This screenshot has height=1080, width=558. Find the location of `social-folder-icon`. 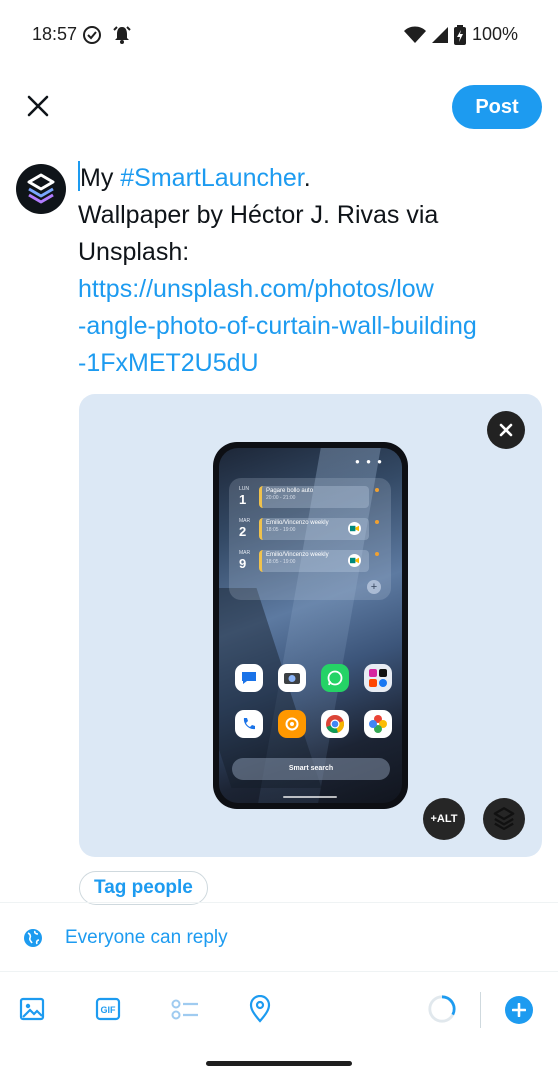

social-folder-icon is located at coordinates (378, 678).